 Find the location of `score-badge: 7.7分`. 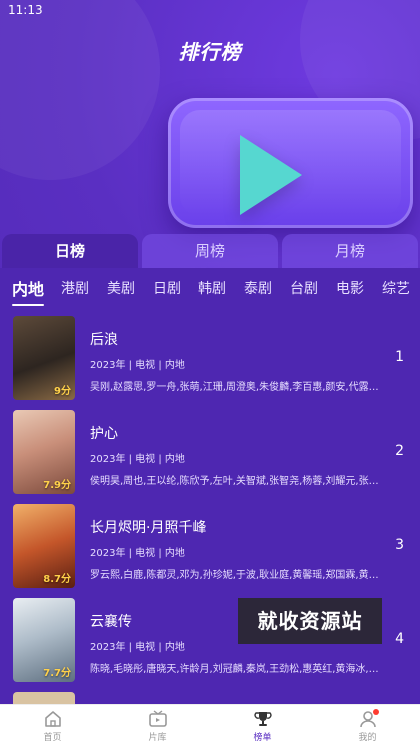

score-badge: 7.7分 is located at coordinates (57, 673).